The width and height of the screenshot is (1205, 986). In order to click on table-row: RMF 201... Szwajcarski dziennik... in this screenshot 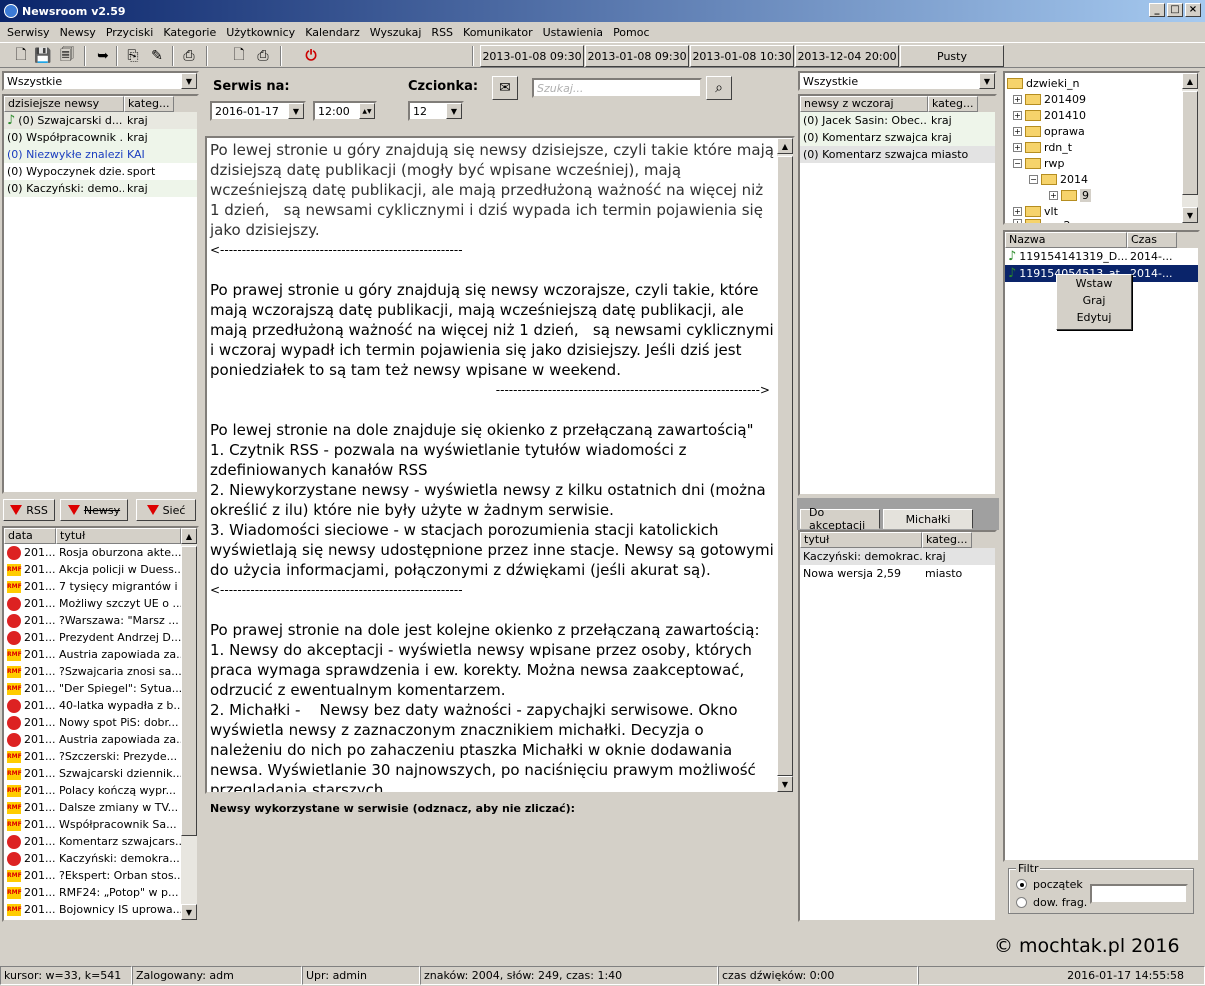, I will do `click(100, 773)`.